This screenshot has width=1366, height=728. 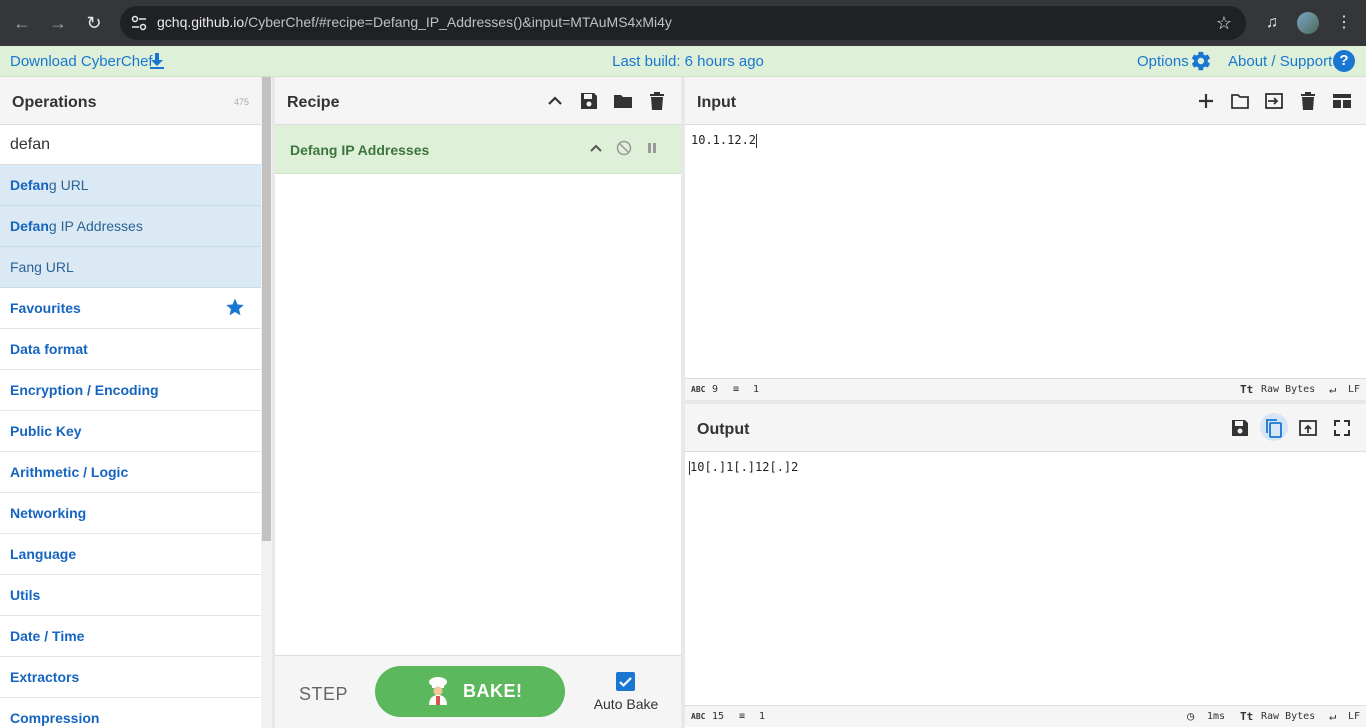 What do you see at coordinates (130, 713) in the screenshot?
I see `category-compression: Compression` at bounding box center [130, 713].